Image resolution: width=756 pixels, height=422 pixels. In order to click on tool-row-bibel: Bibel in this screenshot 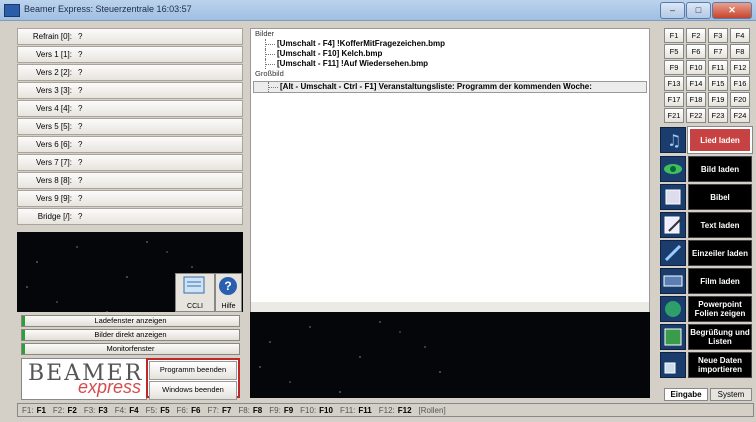, I will do `click(706, 198)`.